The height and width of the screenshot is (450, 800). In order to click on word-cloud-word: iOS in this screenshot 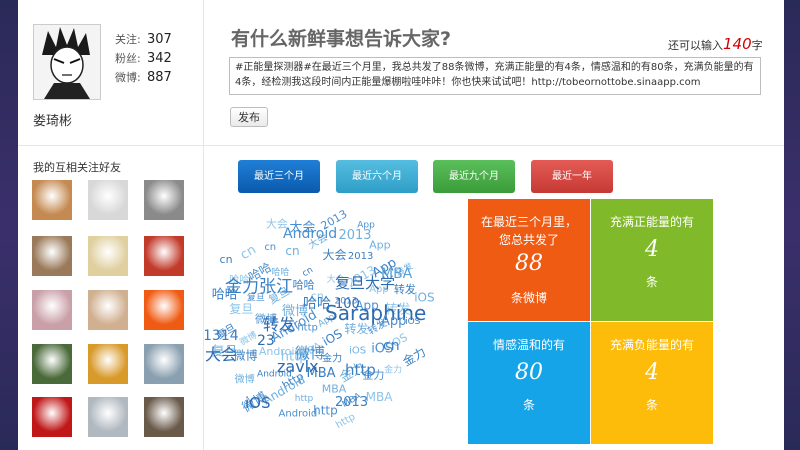, I will do `click(258, 403)`.